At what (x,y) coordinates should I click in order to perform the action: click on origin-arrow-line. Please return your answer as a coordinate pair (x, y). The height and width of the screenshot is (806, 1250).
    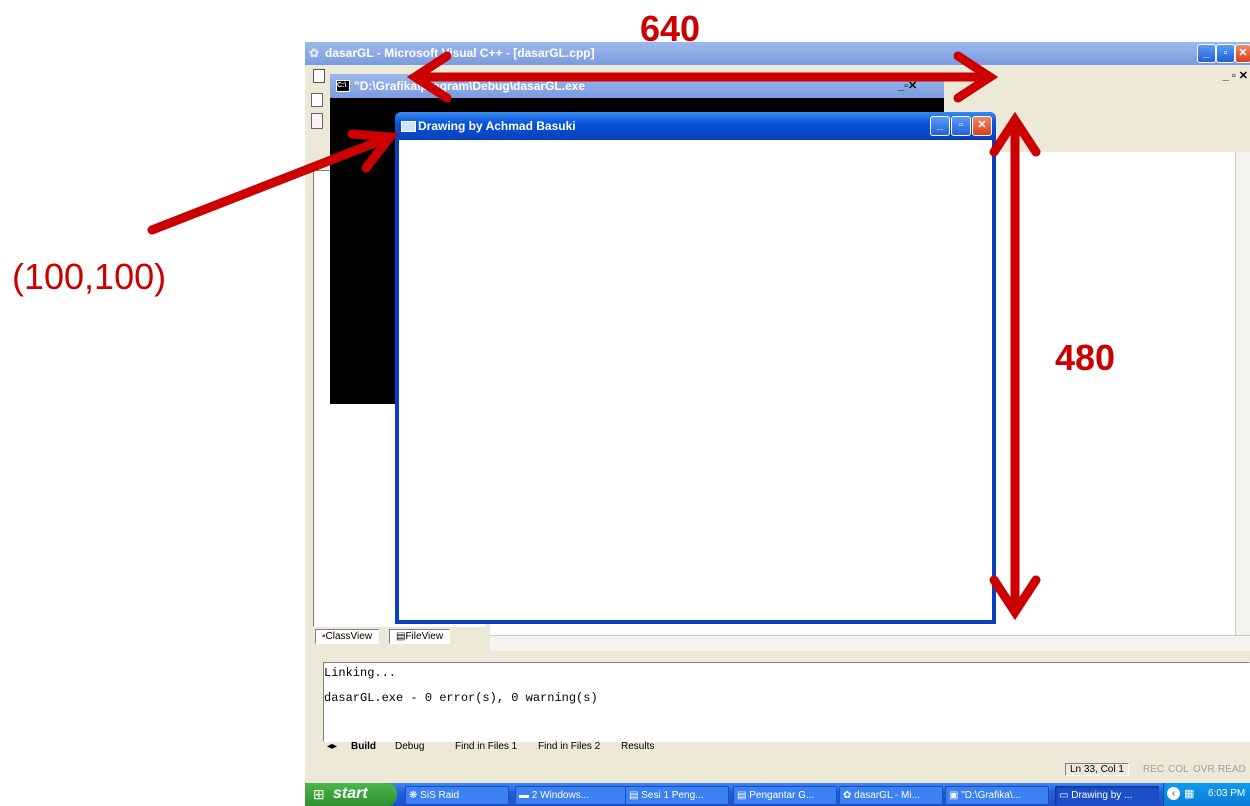
    Looking at the image, I should click on (271, 183).